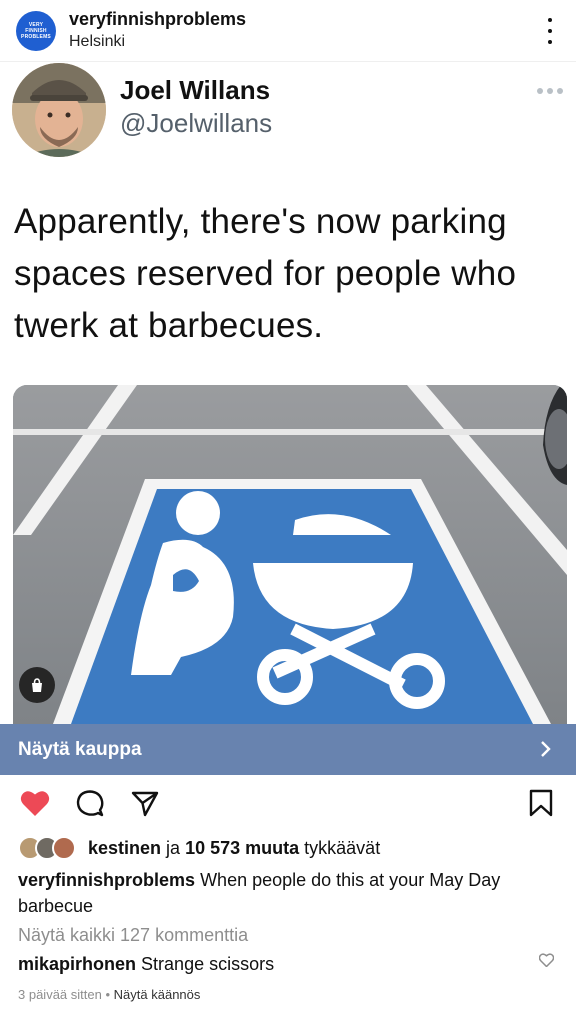 The width and height of the screenshot is (576, 1024). What do you see at coordinates (106, 880) in the screenshot?
I see `caption-username: veryfinnishproblems` at bounding box center [106, 880].